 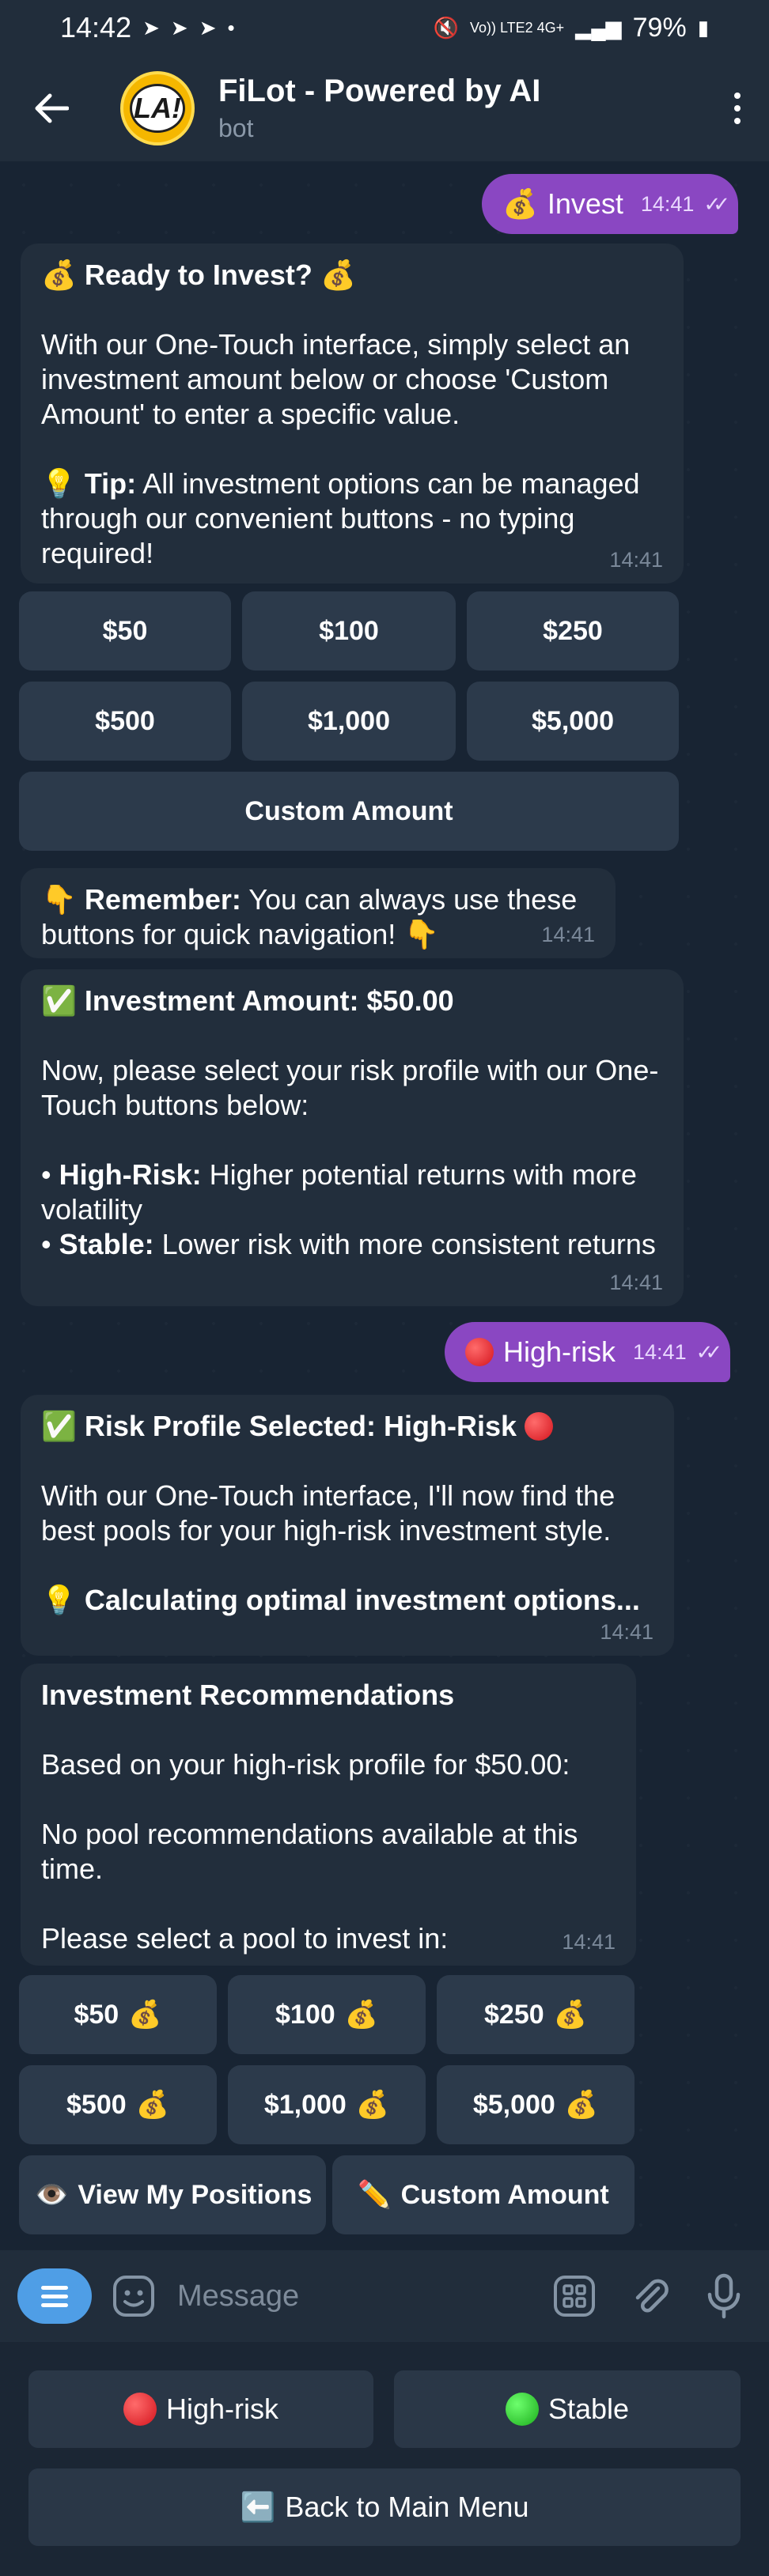 What do you see at coordinates (650, 2296) in the screenshot?
I see `attach-icon` at bounding box center [650, 2296].